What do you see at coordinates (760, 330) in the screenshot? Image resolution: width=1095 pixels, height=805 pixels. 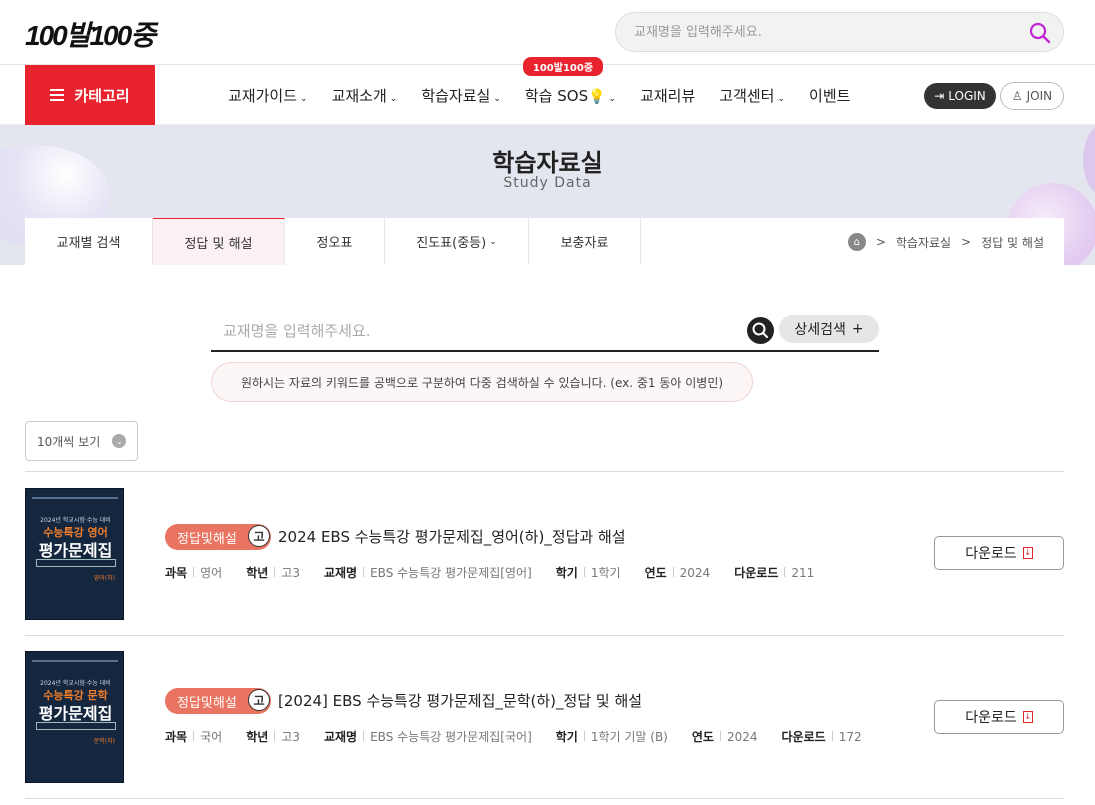 I see `search-button` at bounding box center [760, 330].